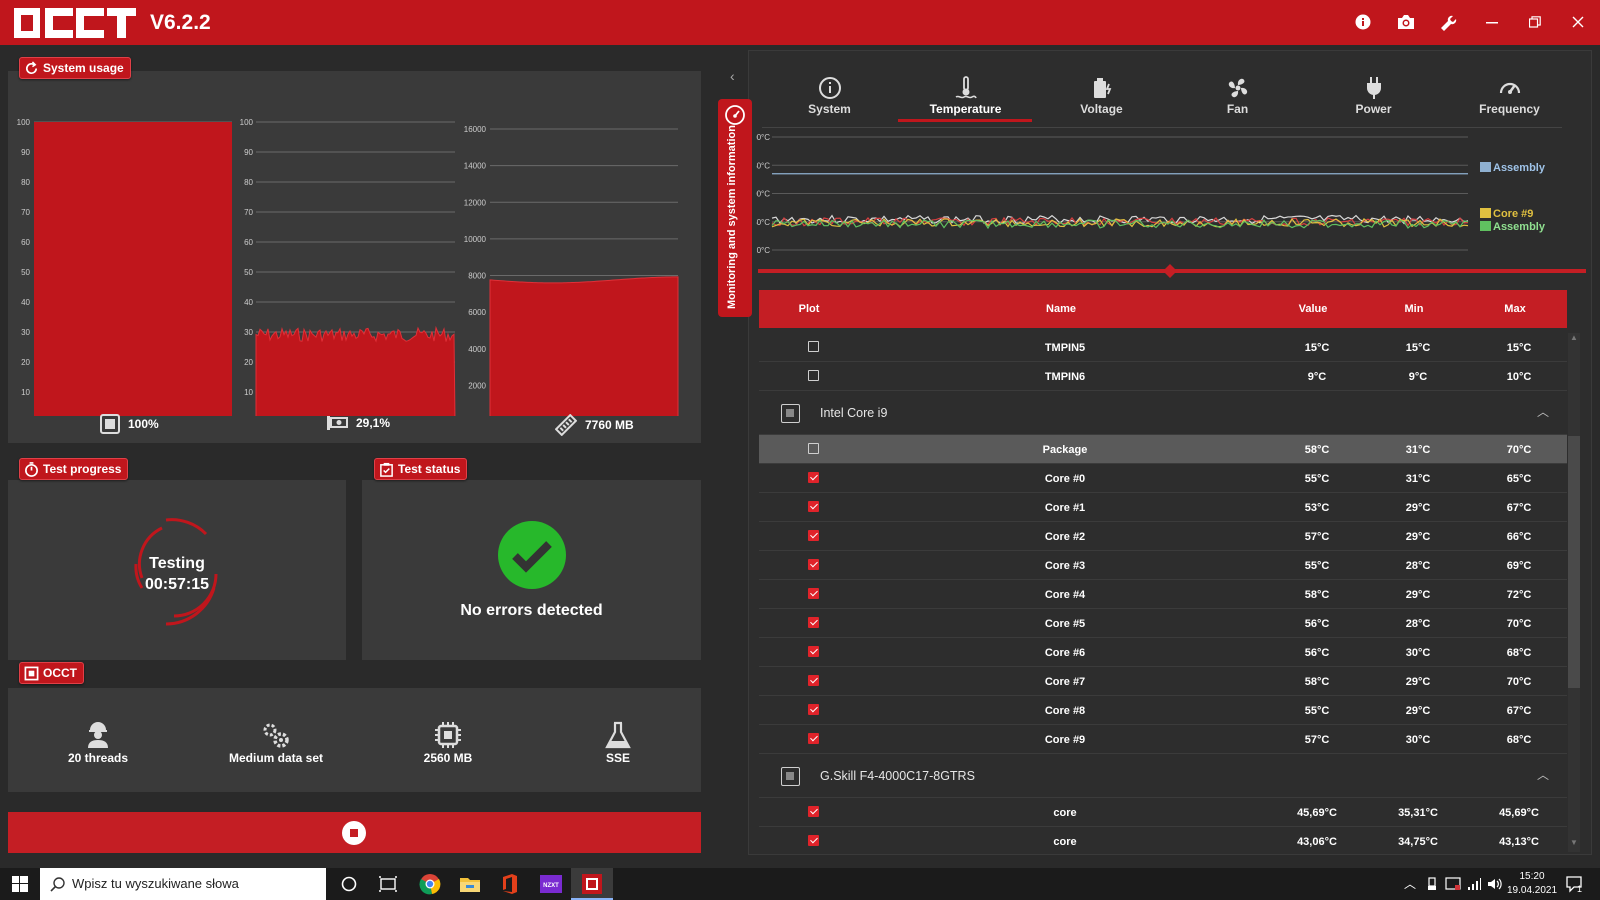 This screenshot has height=900, width=1600. What do you see at coordinates (592, 884) in the screenshot?
I see `occt-taskbar-button` at bounding box center [592, 884].